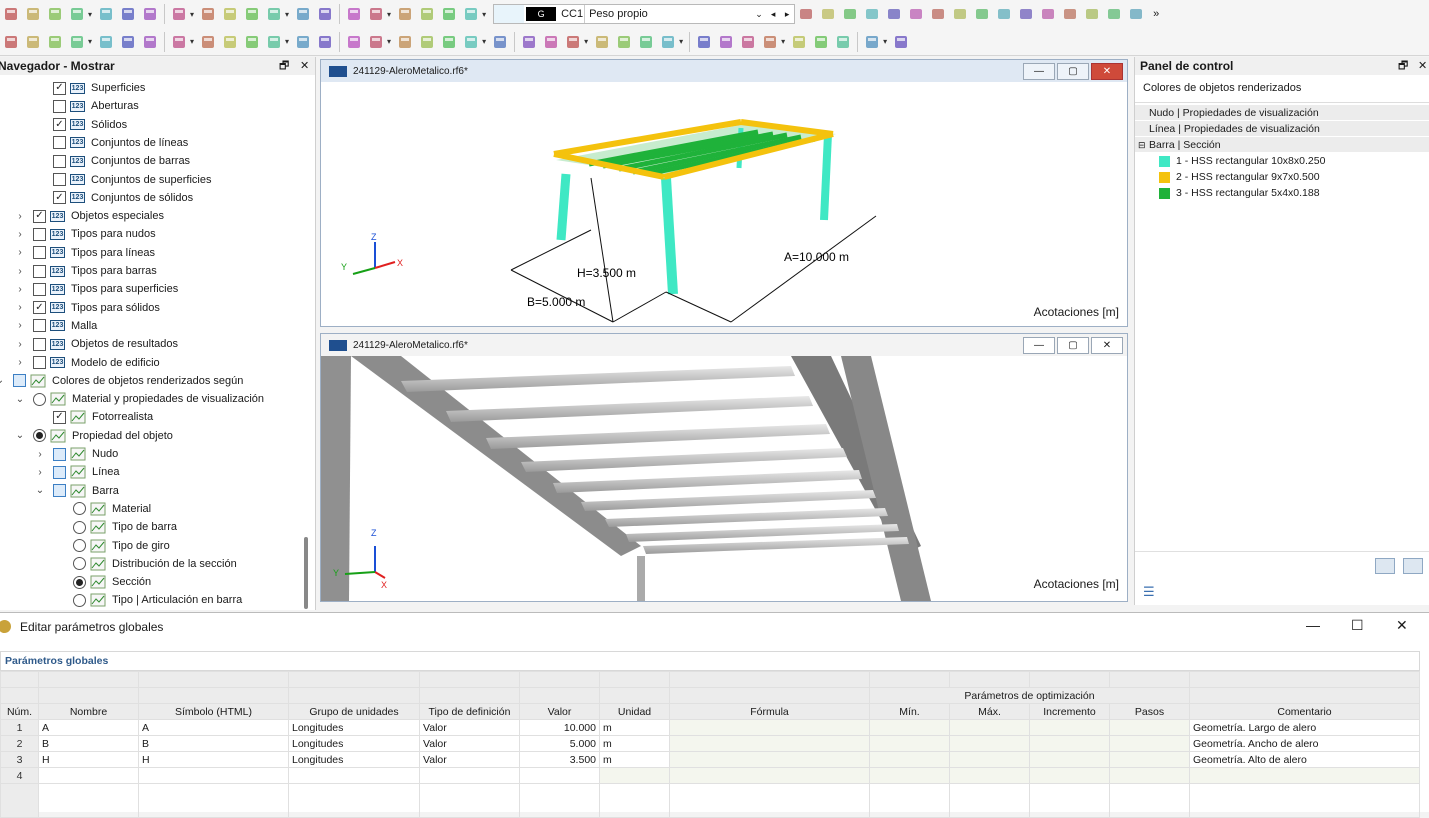 The height and width of the screenshot is (818, 1429). What do you see at coordinates (213, 727) in the screenshot?
I see `cell-symbol: A` at bounding box center [213, 727].